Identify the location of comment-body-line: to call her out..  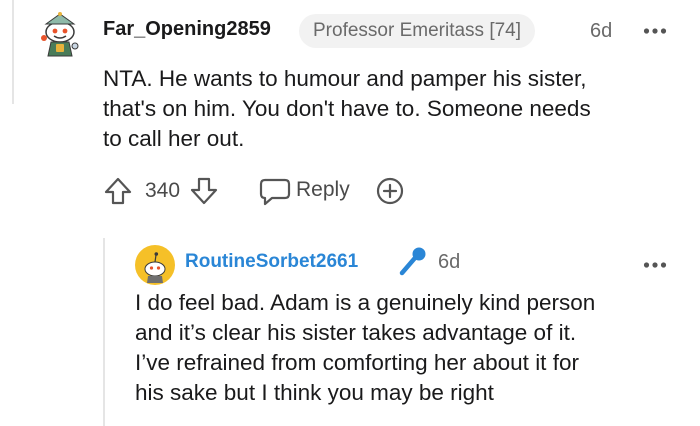
(174, 138).